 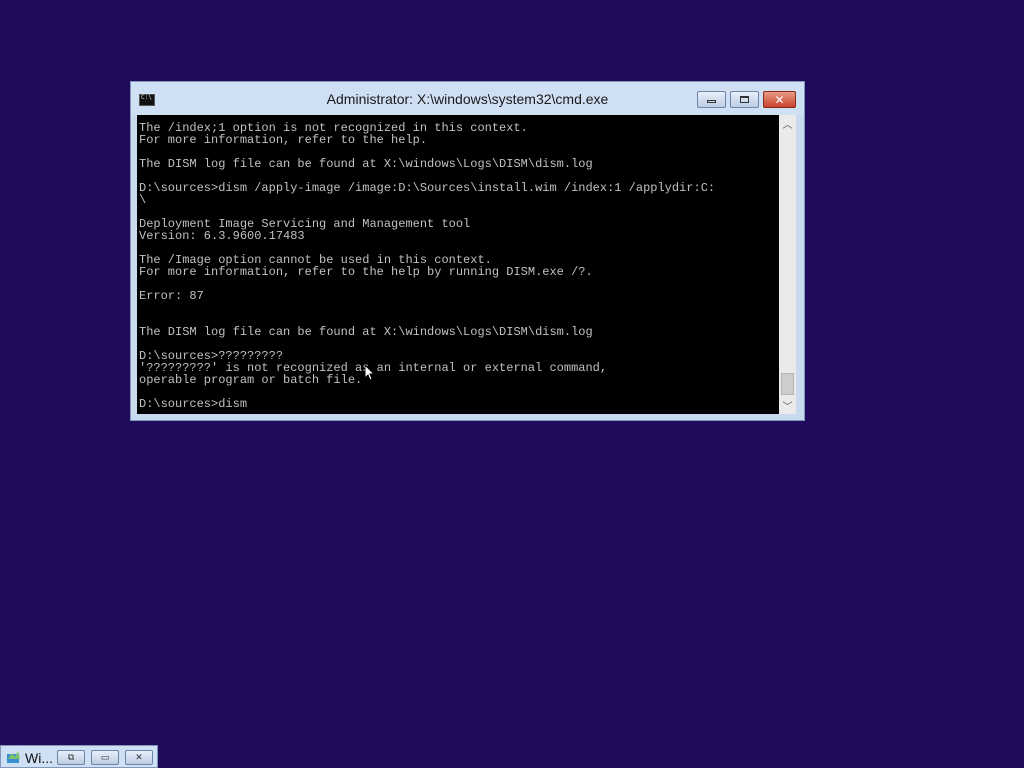 I want to click on scroll-up-icon: ︿, so click(x=787, y=123).